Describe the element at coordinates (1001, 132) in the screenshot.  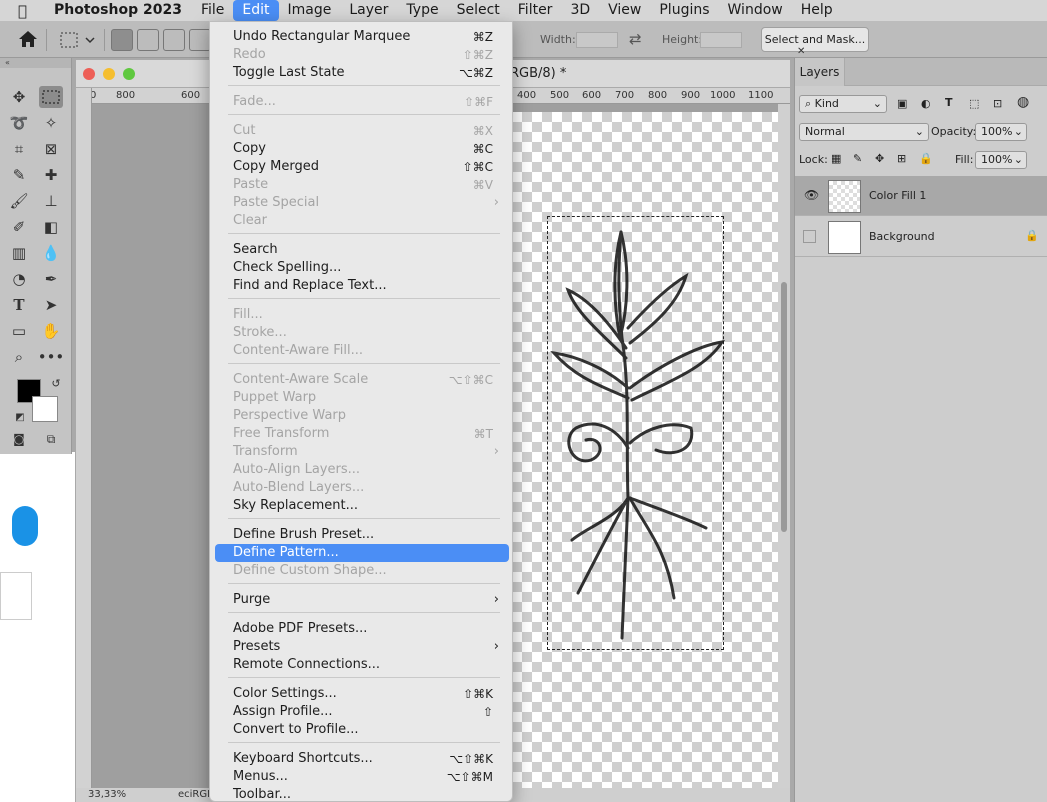
I see `opacity-input: 100% ⌄` at that location.